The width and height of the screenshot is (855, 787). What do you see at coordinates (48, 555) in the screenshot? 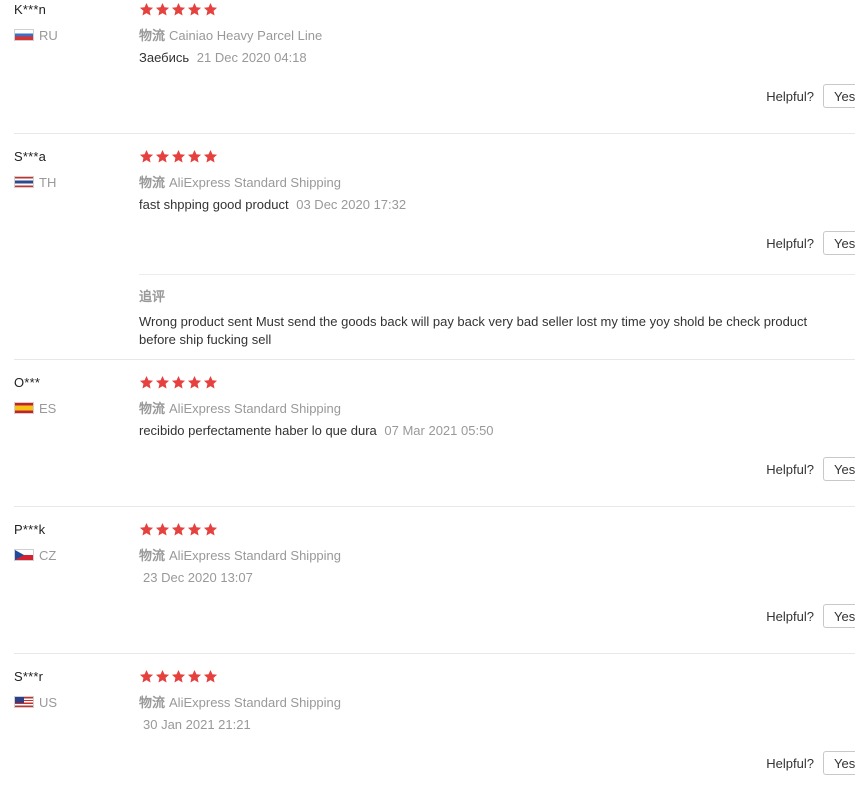
I see `country-code: CZ` at bounding box center [48, 555].